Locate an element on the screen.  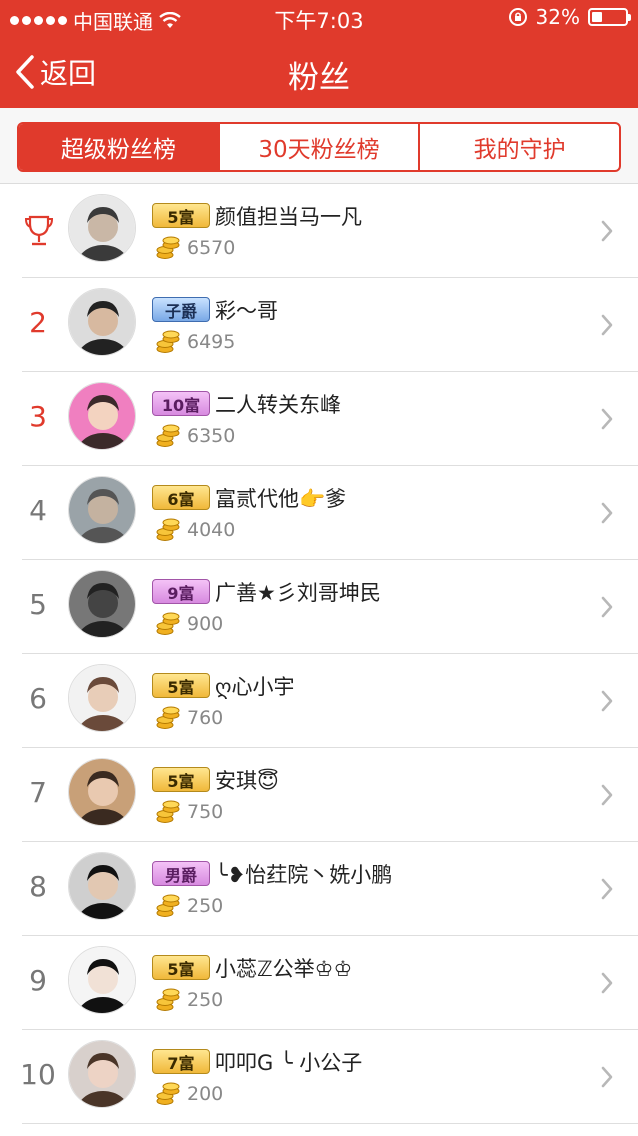
level-badge: 10富 is located at coordinates (181, 403).